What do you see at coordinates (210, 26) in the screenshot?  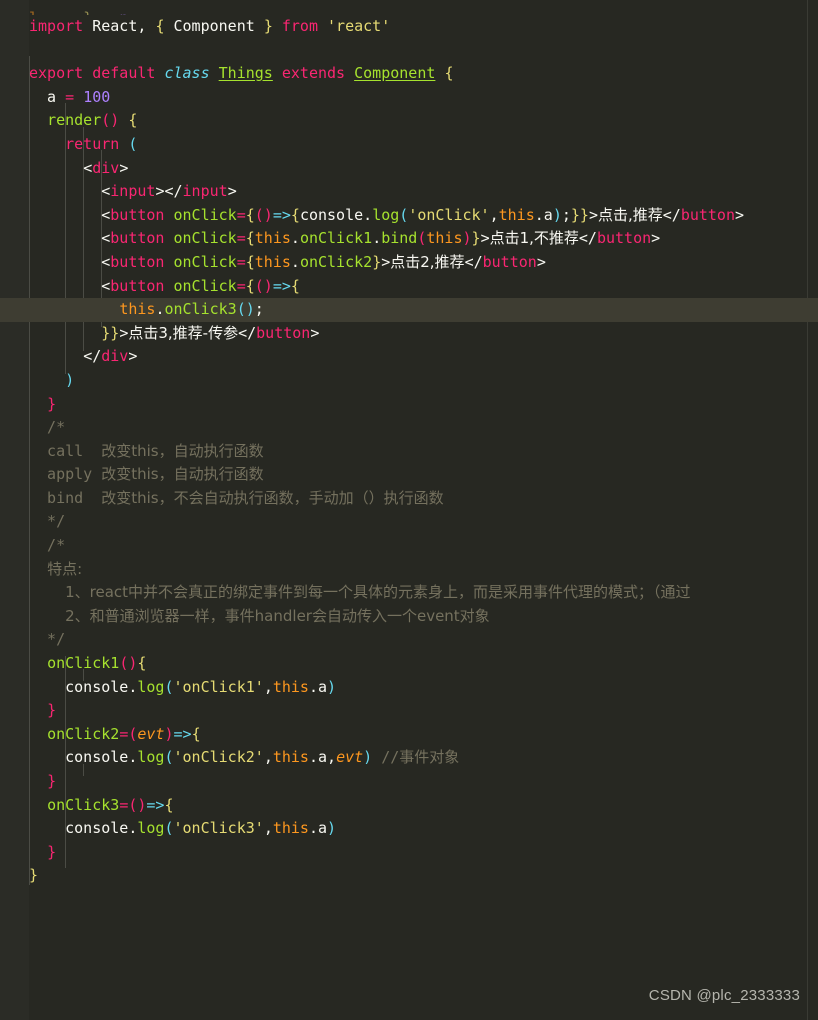 I see `code-line-import: import React, { Component } from 'react'` at bounding box center [210, 26].